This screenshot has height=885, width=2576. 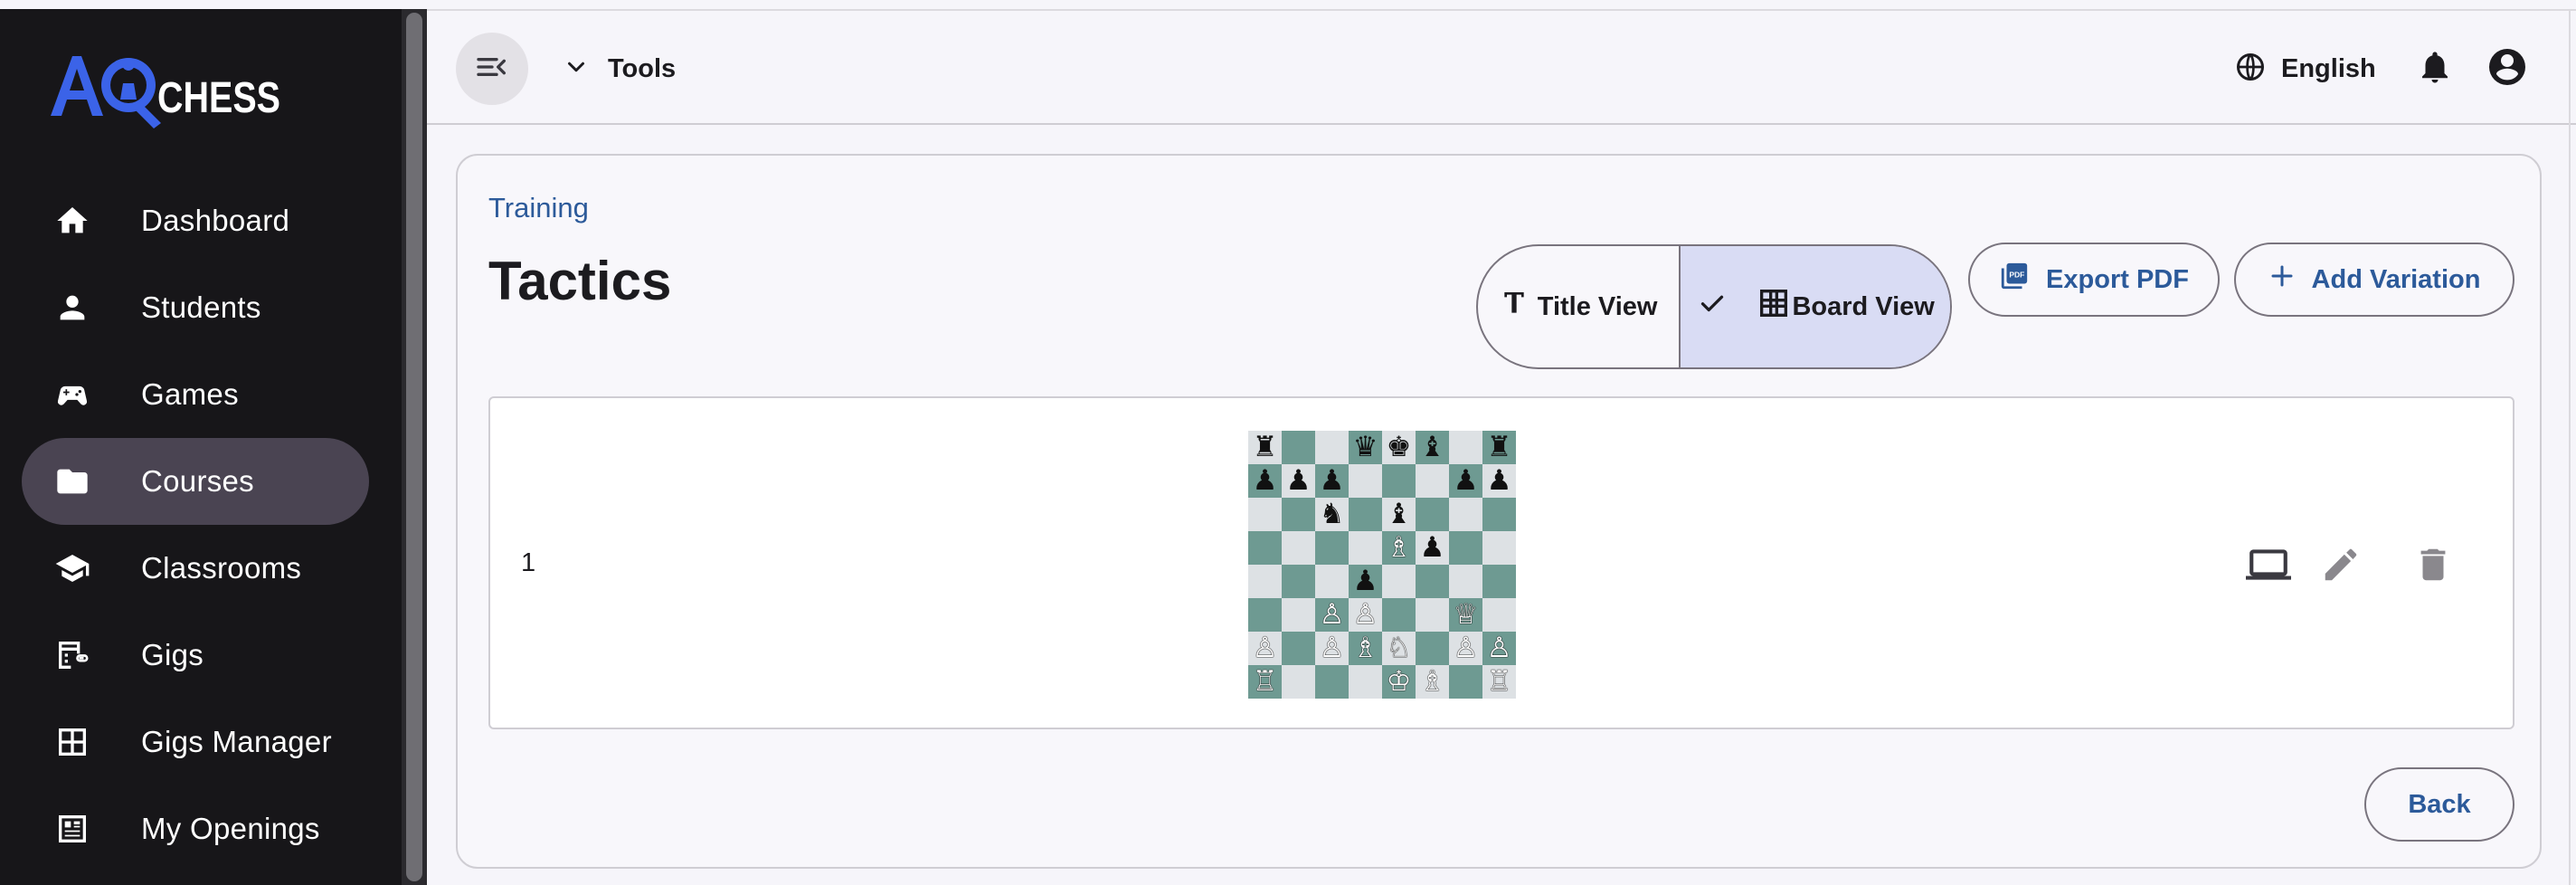 I want to click on sidebar-item-classrooms: Classrooms, so click(x=196, y=568).